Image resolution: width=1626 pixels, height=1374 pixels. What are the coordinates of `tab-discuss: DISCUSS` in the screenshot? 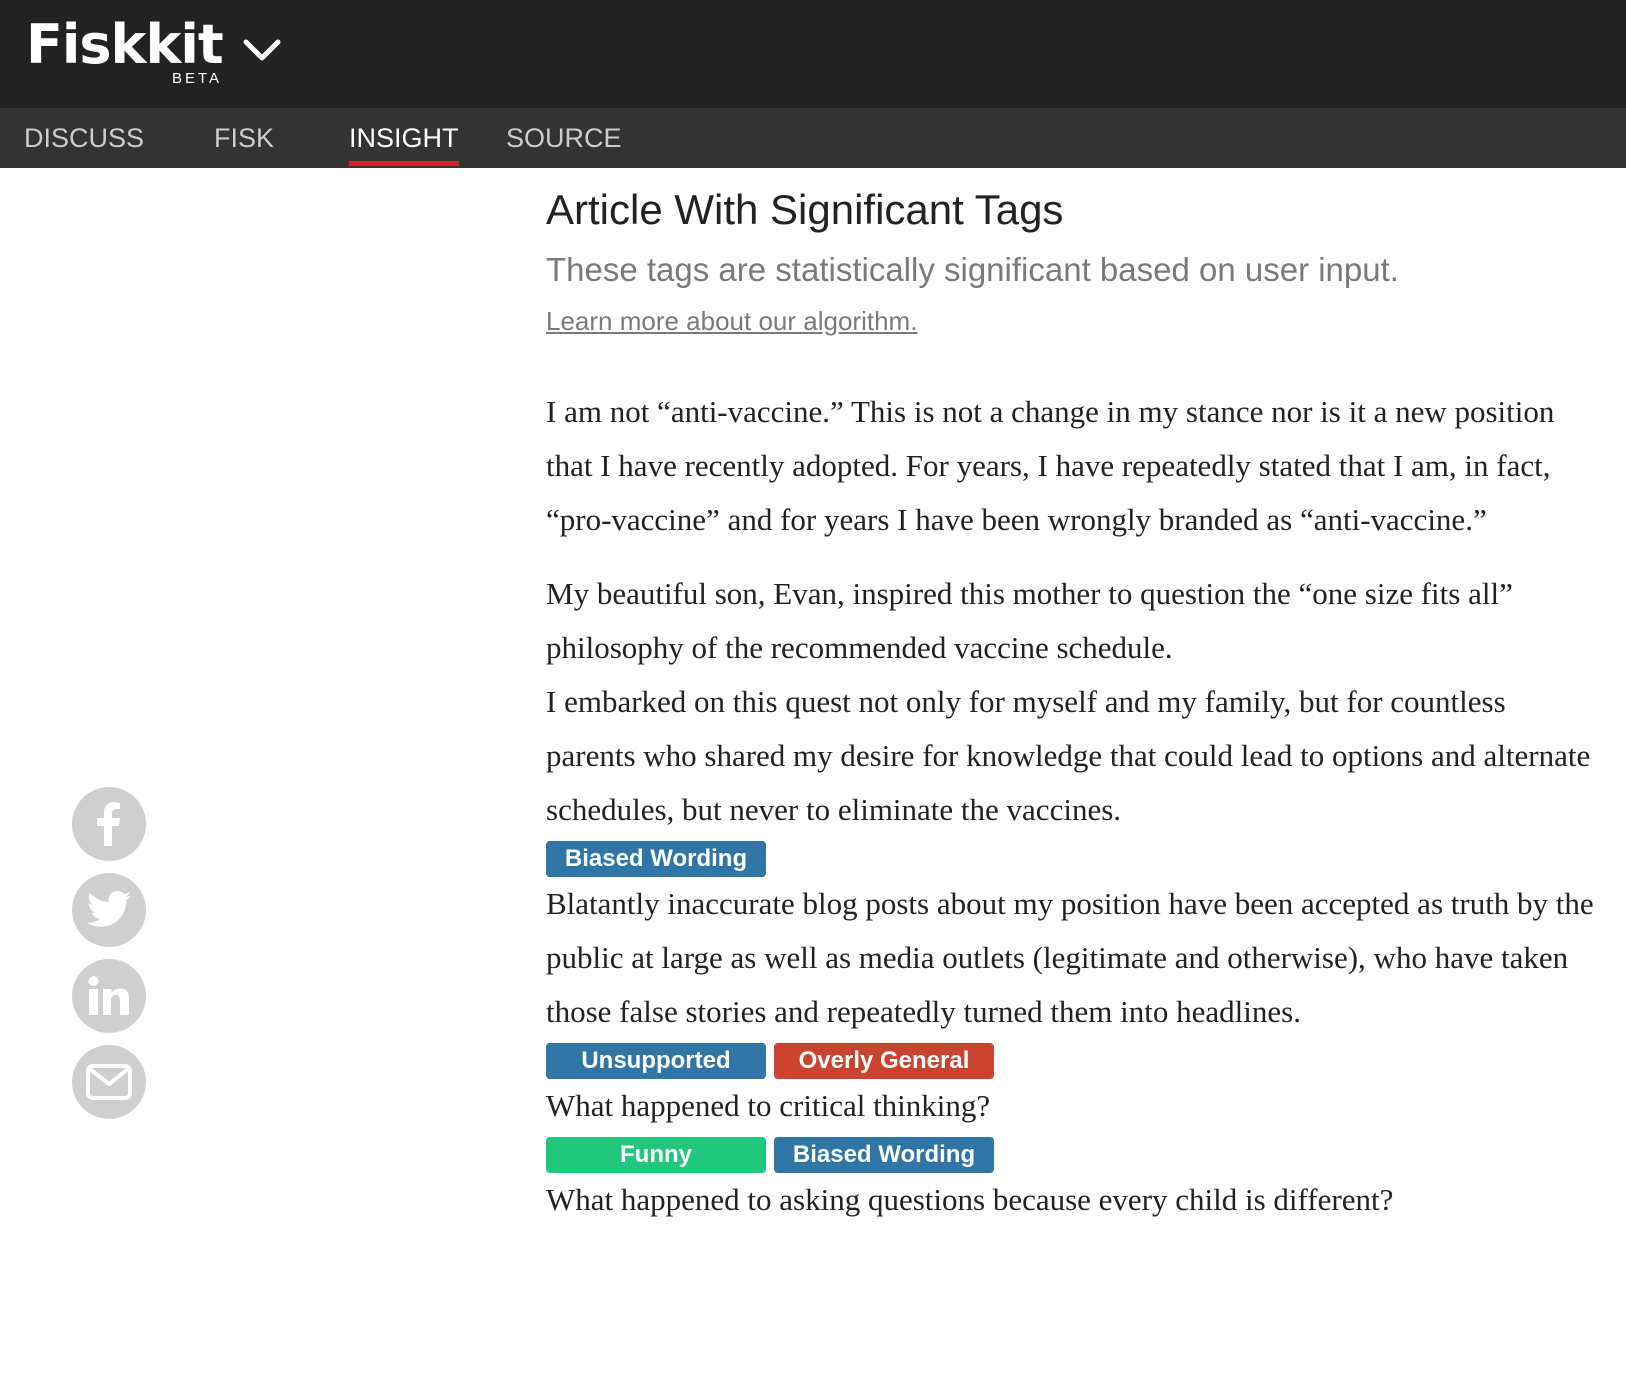 It's located at (84, 138).